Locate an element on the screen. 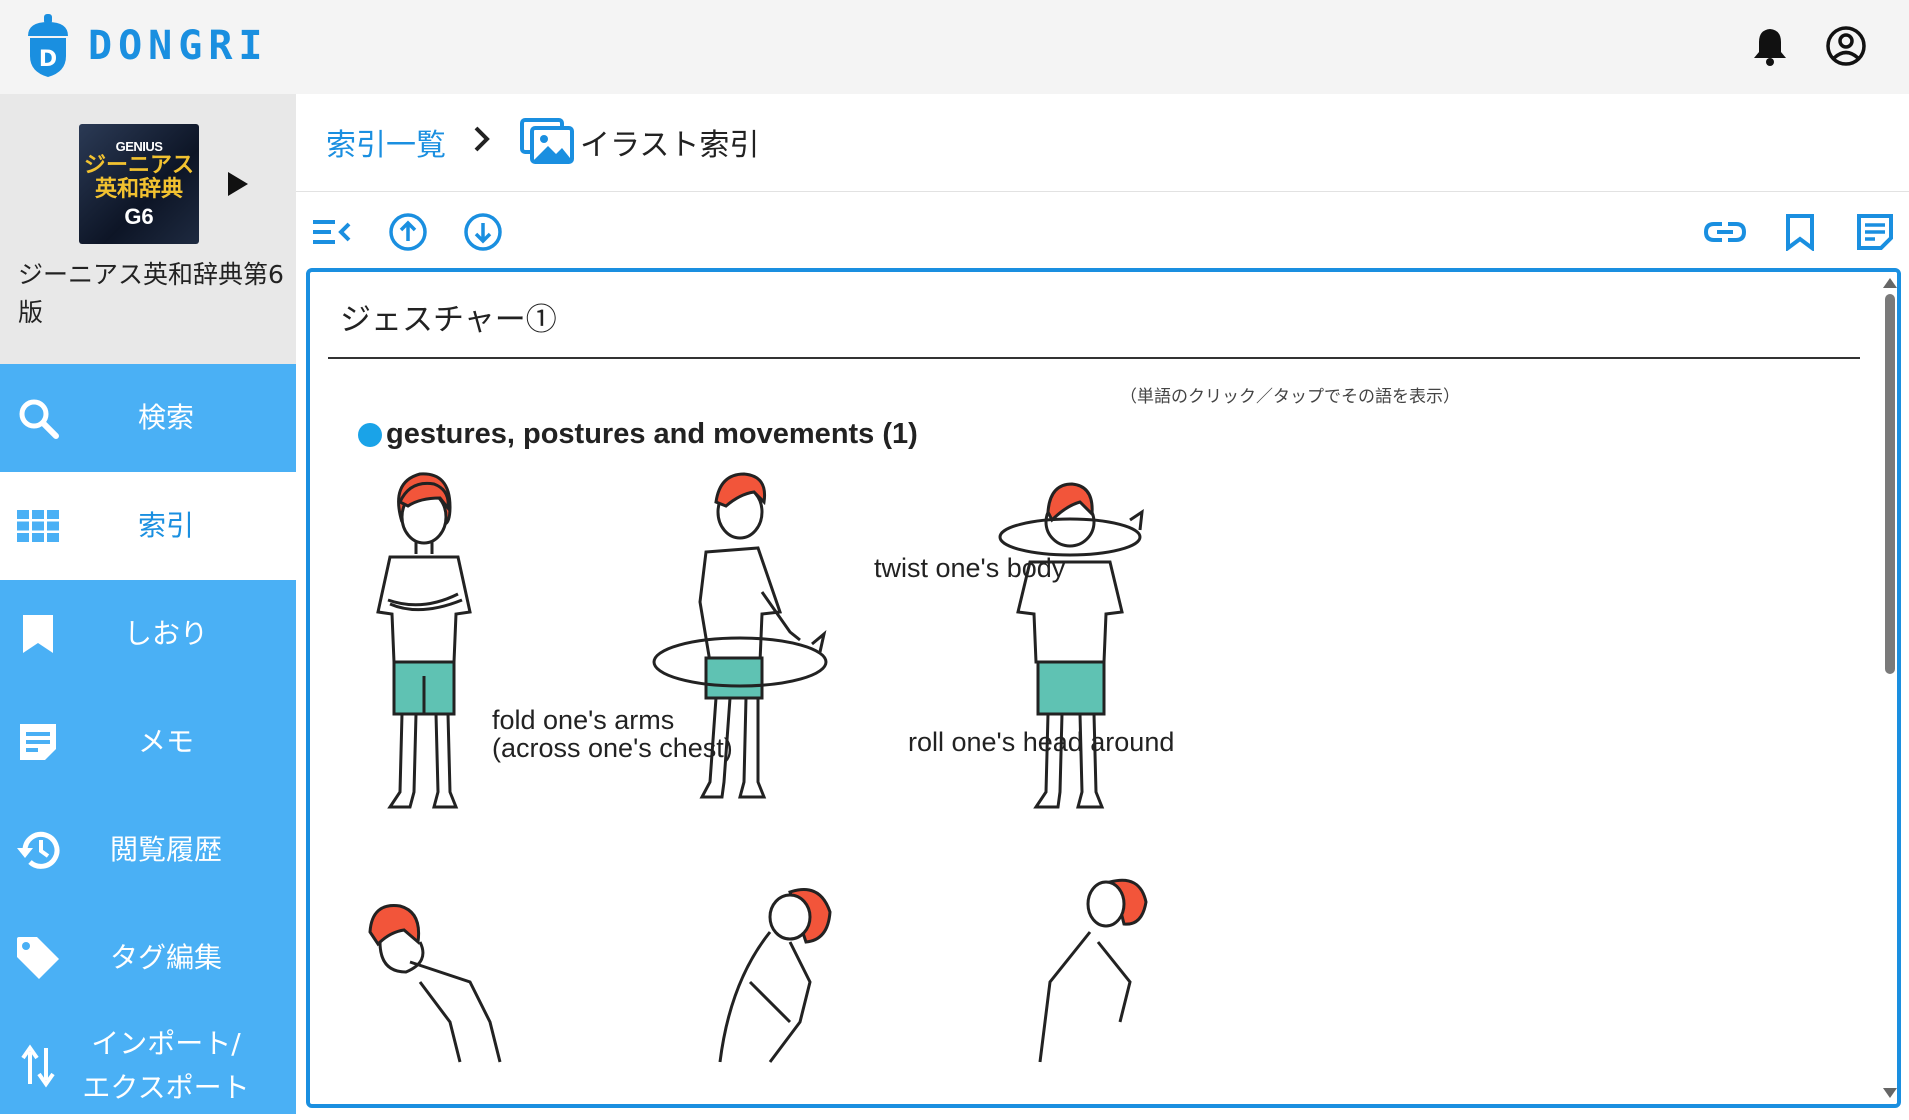 The image size is (1909, 1120). sidebar-item-tags: タグ編集 is located at coordinates (148, 958).